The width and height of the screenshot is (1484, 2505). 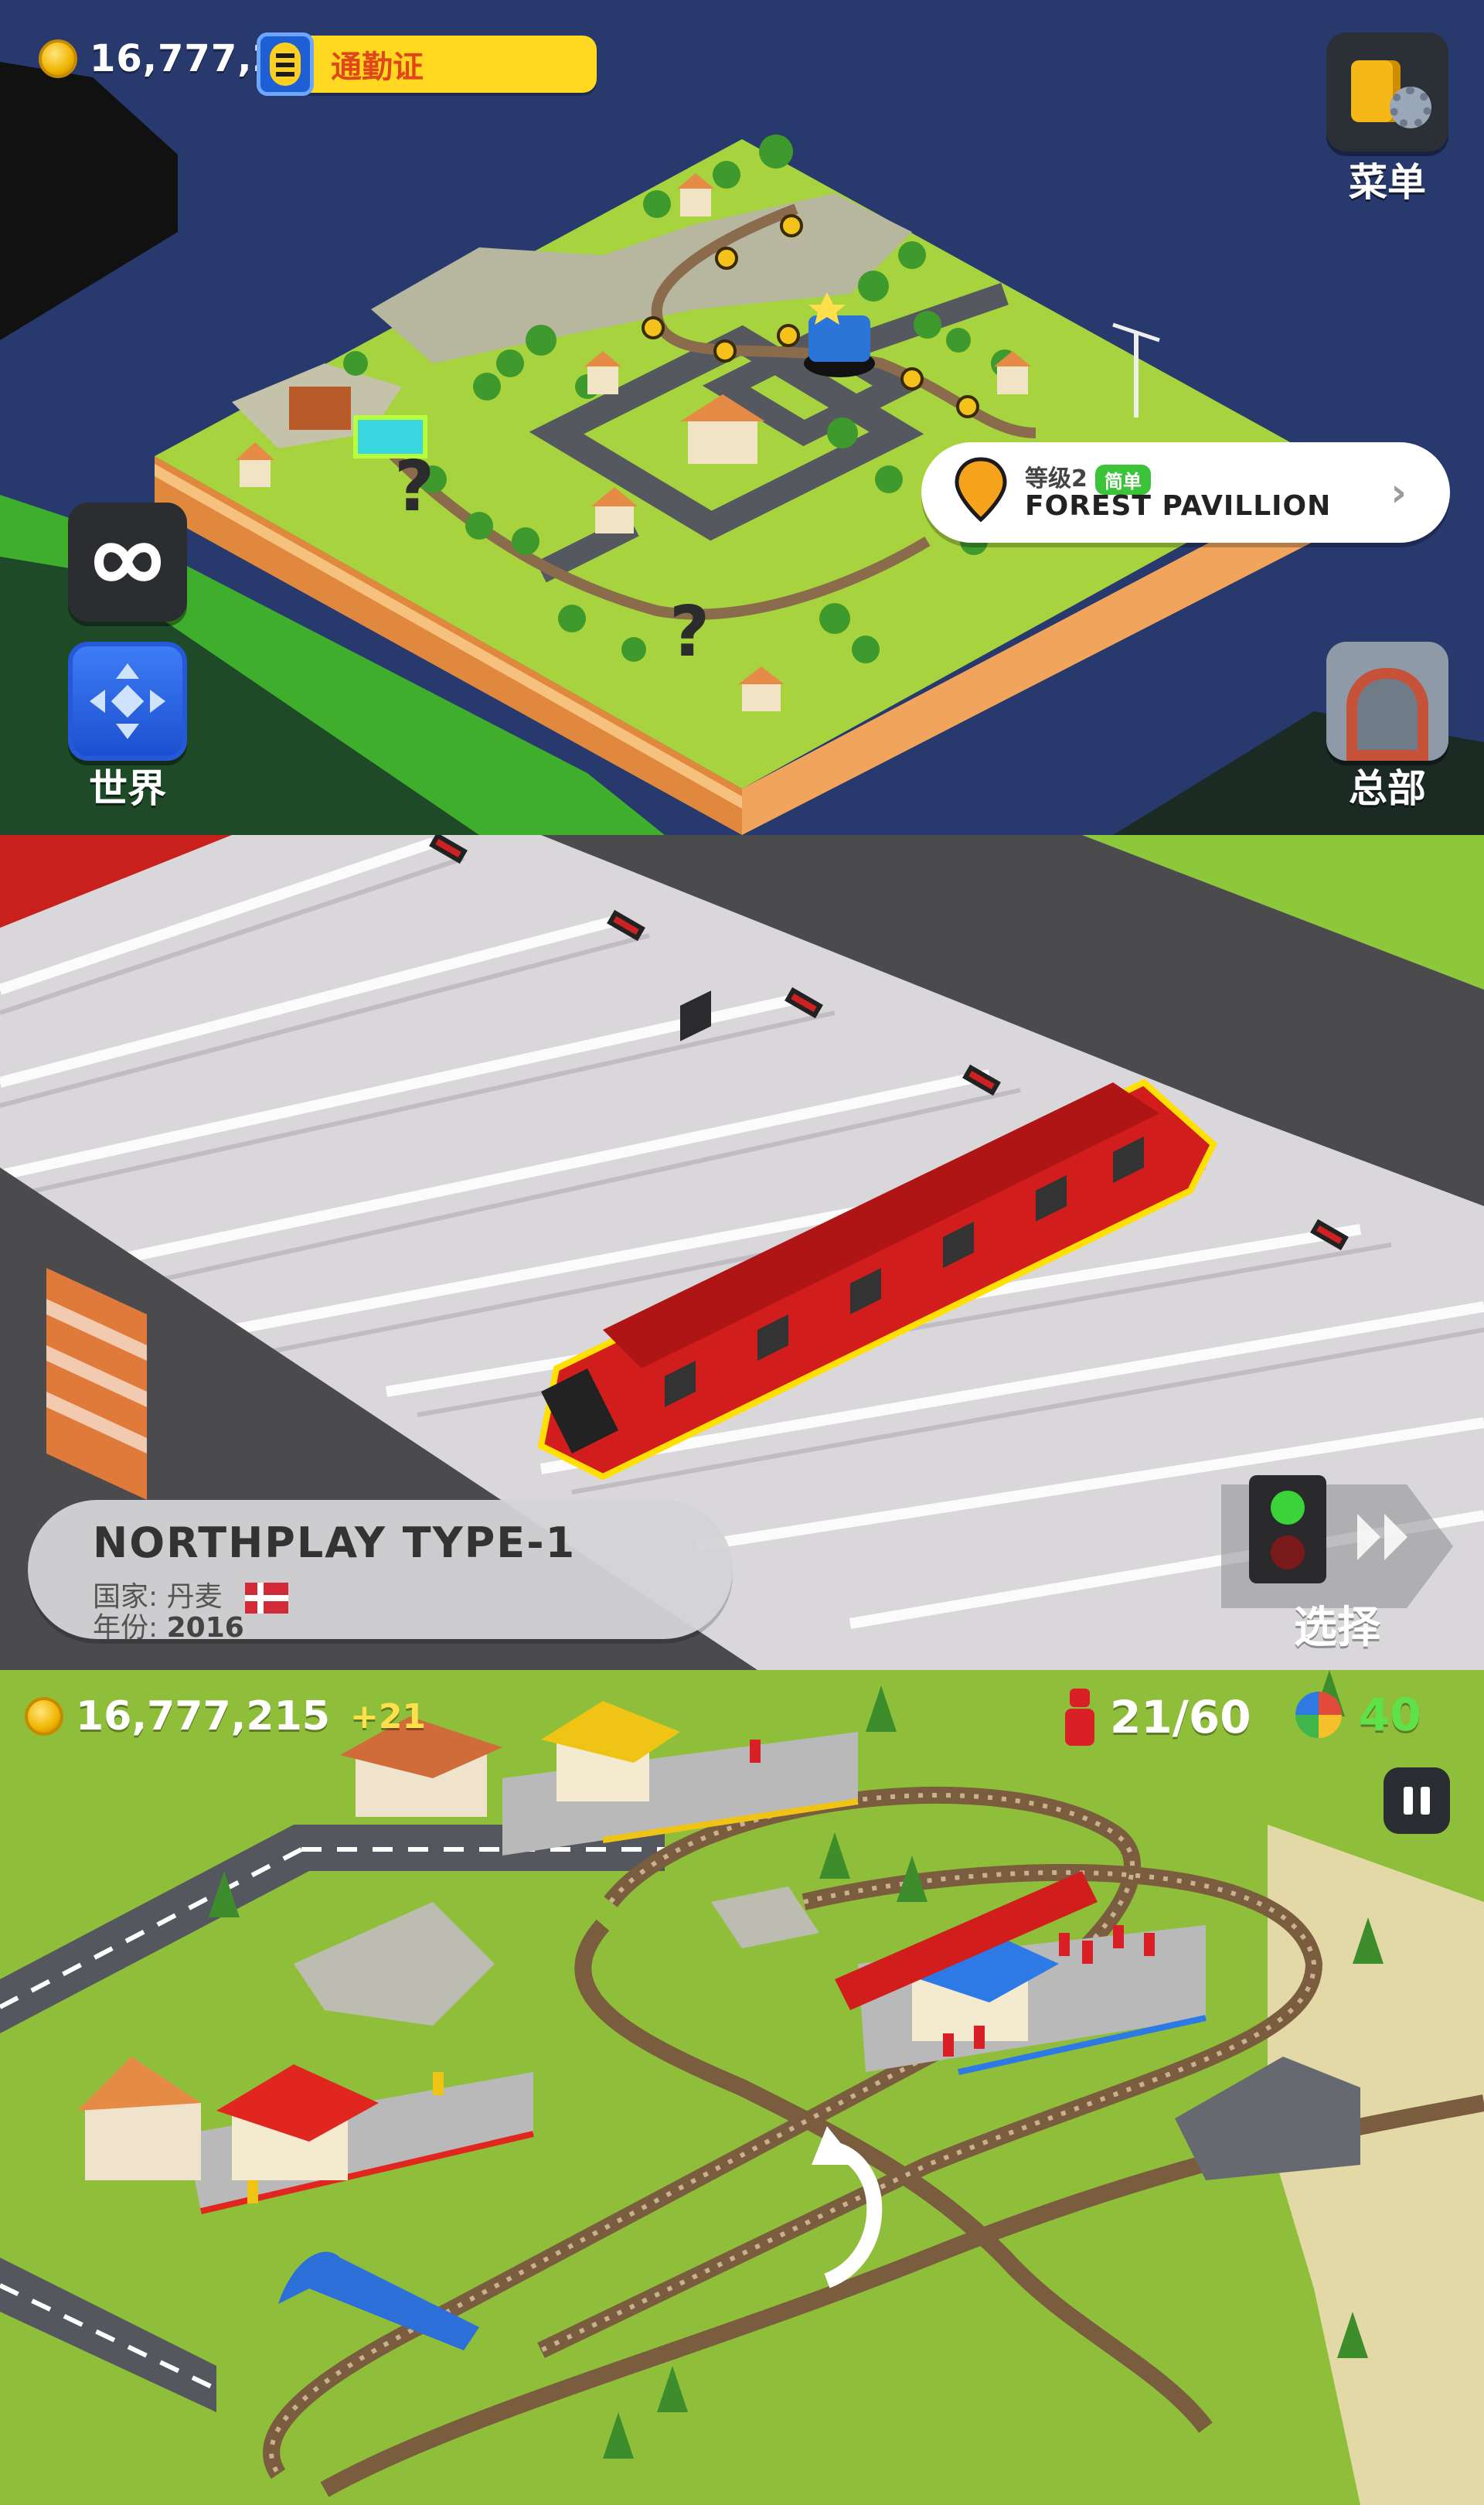 I want to click on infinite-mode-button, so click(x=127, y=562).